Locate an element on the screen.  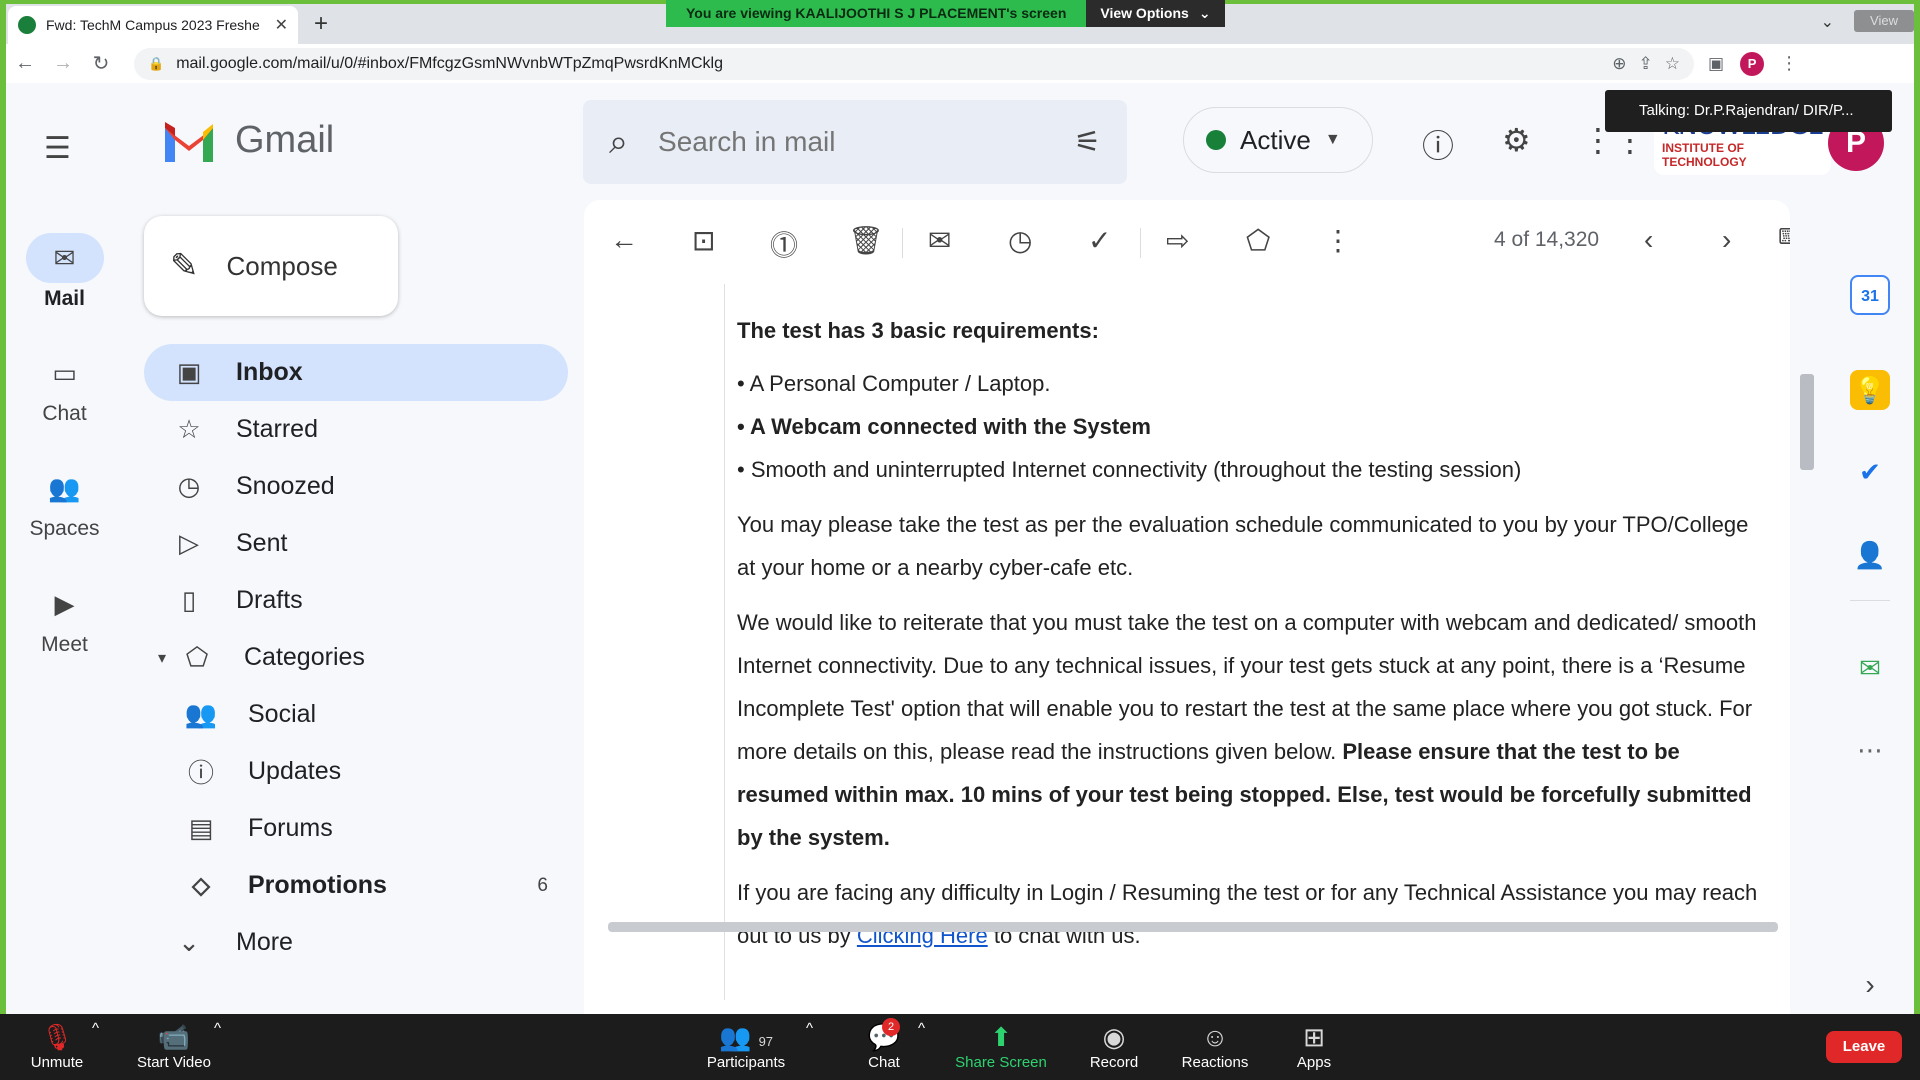
nav-snoozed-label: Snoozed is located at coordinates (285, 486).